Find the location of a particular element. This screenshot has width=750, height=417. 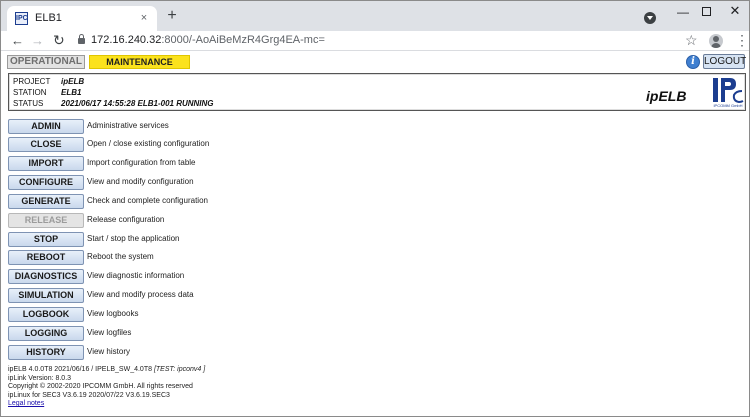

logging-description: View logfiles is located at coordinates (109, 332).